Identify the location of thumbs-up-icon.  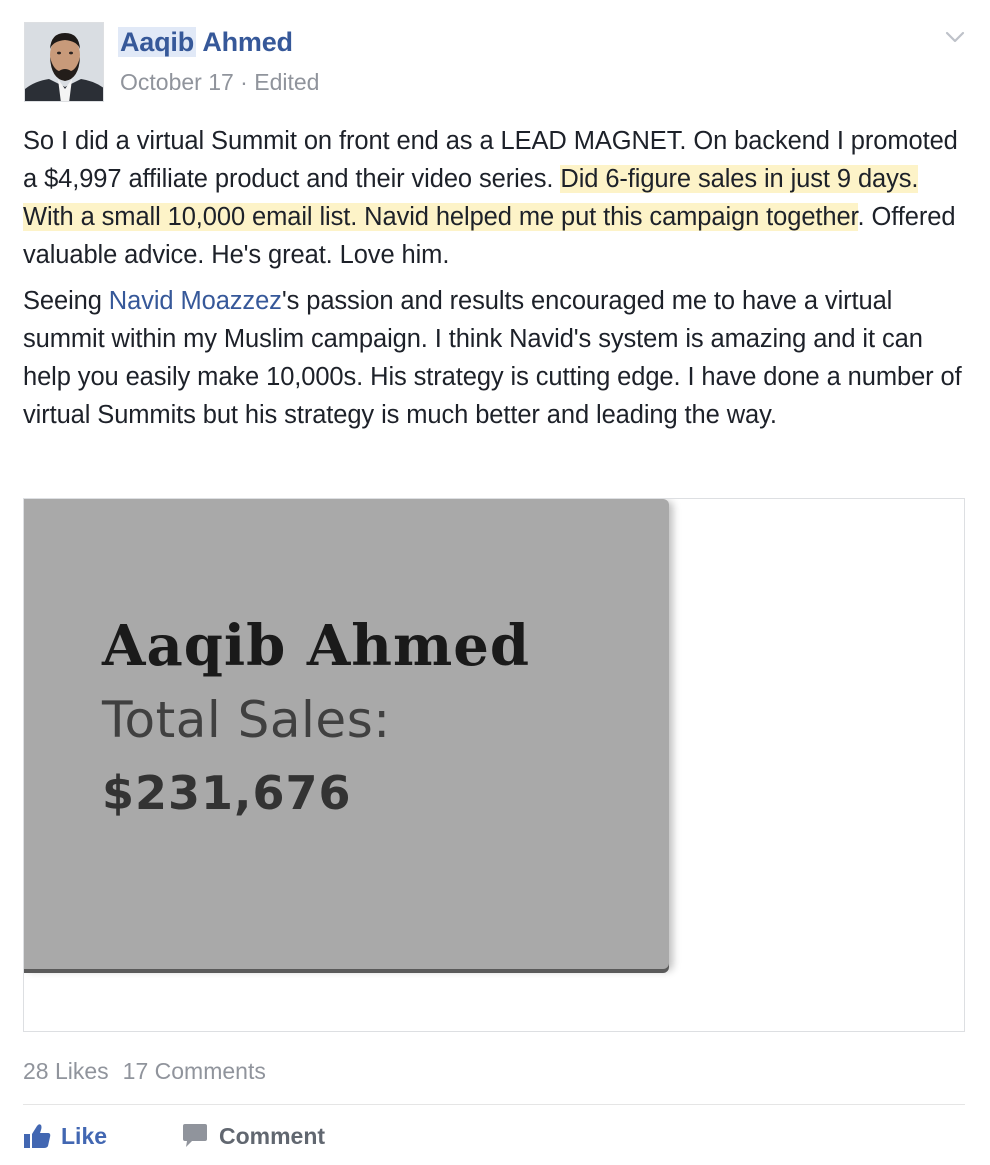
(37, 1136).